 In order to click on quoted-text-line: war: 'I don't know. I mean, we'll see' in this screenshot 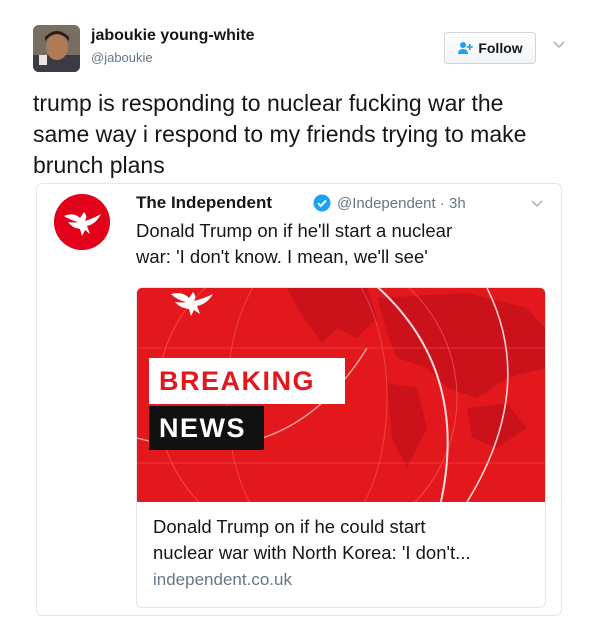, I will do `click(282, 256)`.